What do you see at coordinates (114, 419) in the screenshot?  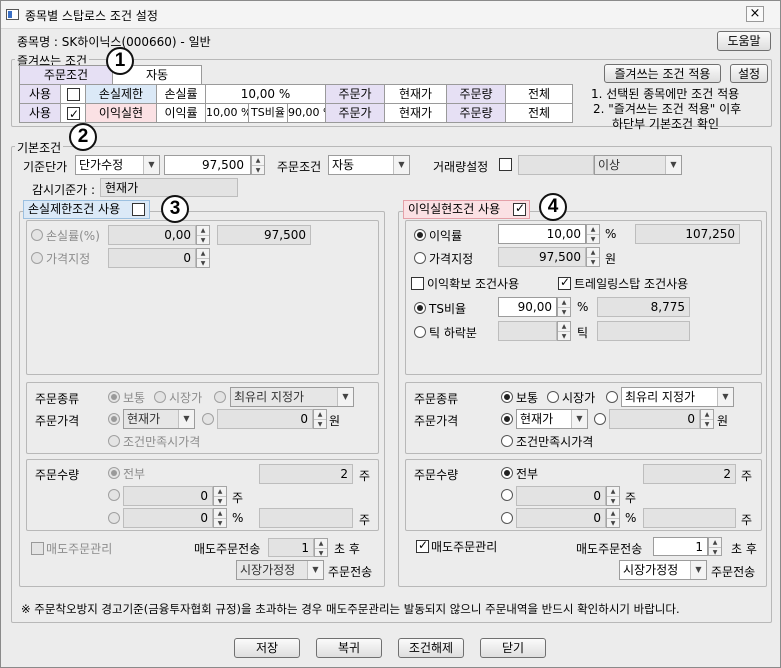 I see `loss-current-price-radio` at bounding box center [114, 419].